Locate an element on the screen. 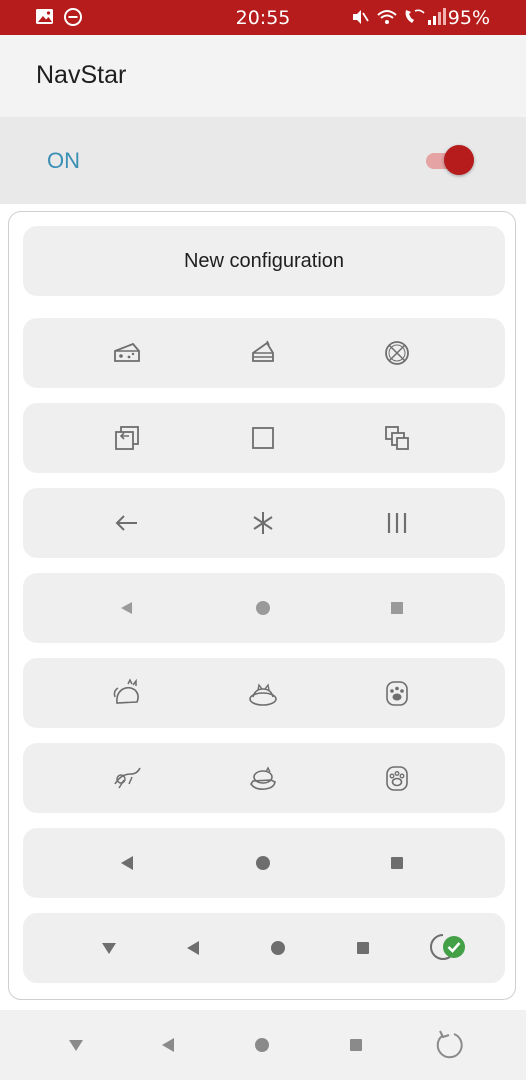 This screenshot has width=526, height=1080. overlap-squares-icon is located at coordinates (397, 438).